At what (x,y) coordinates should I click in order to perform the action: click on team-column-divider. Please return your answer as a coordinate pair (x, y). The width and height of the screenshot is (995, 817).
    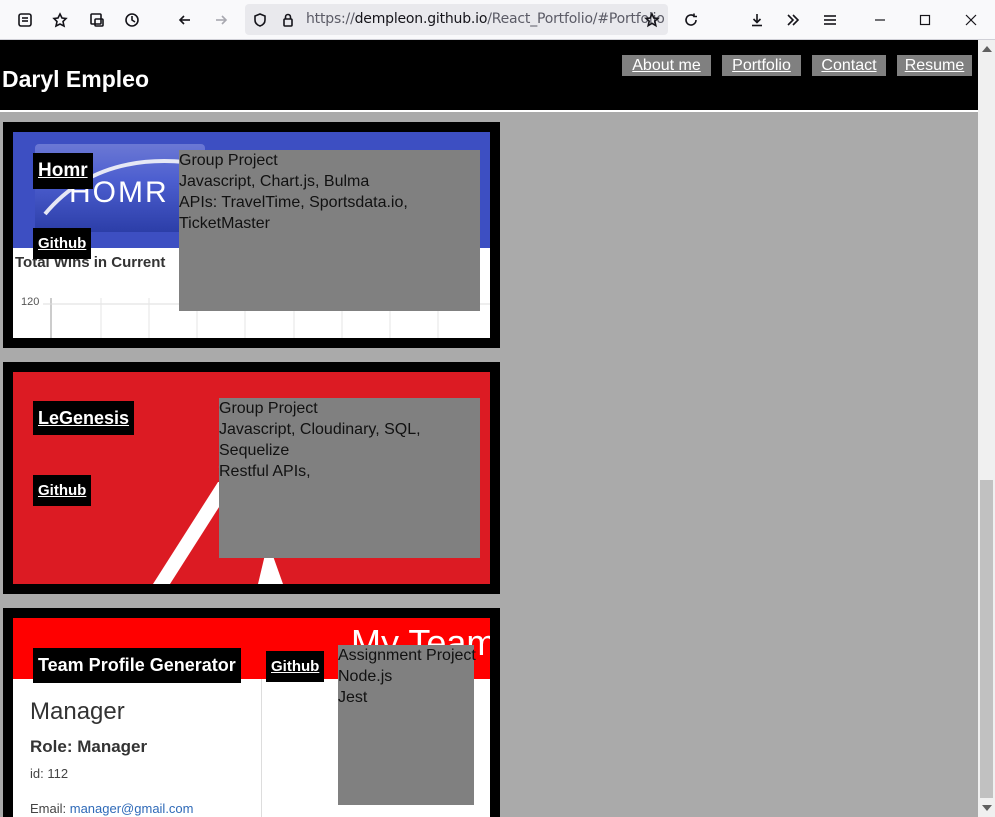
    Looking at the image, I should click on (261, 748).